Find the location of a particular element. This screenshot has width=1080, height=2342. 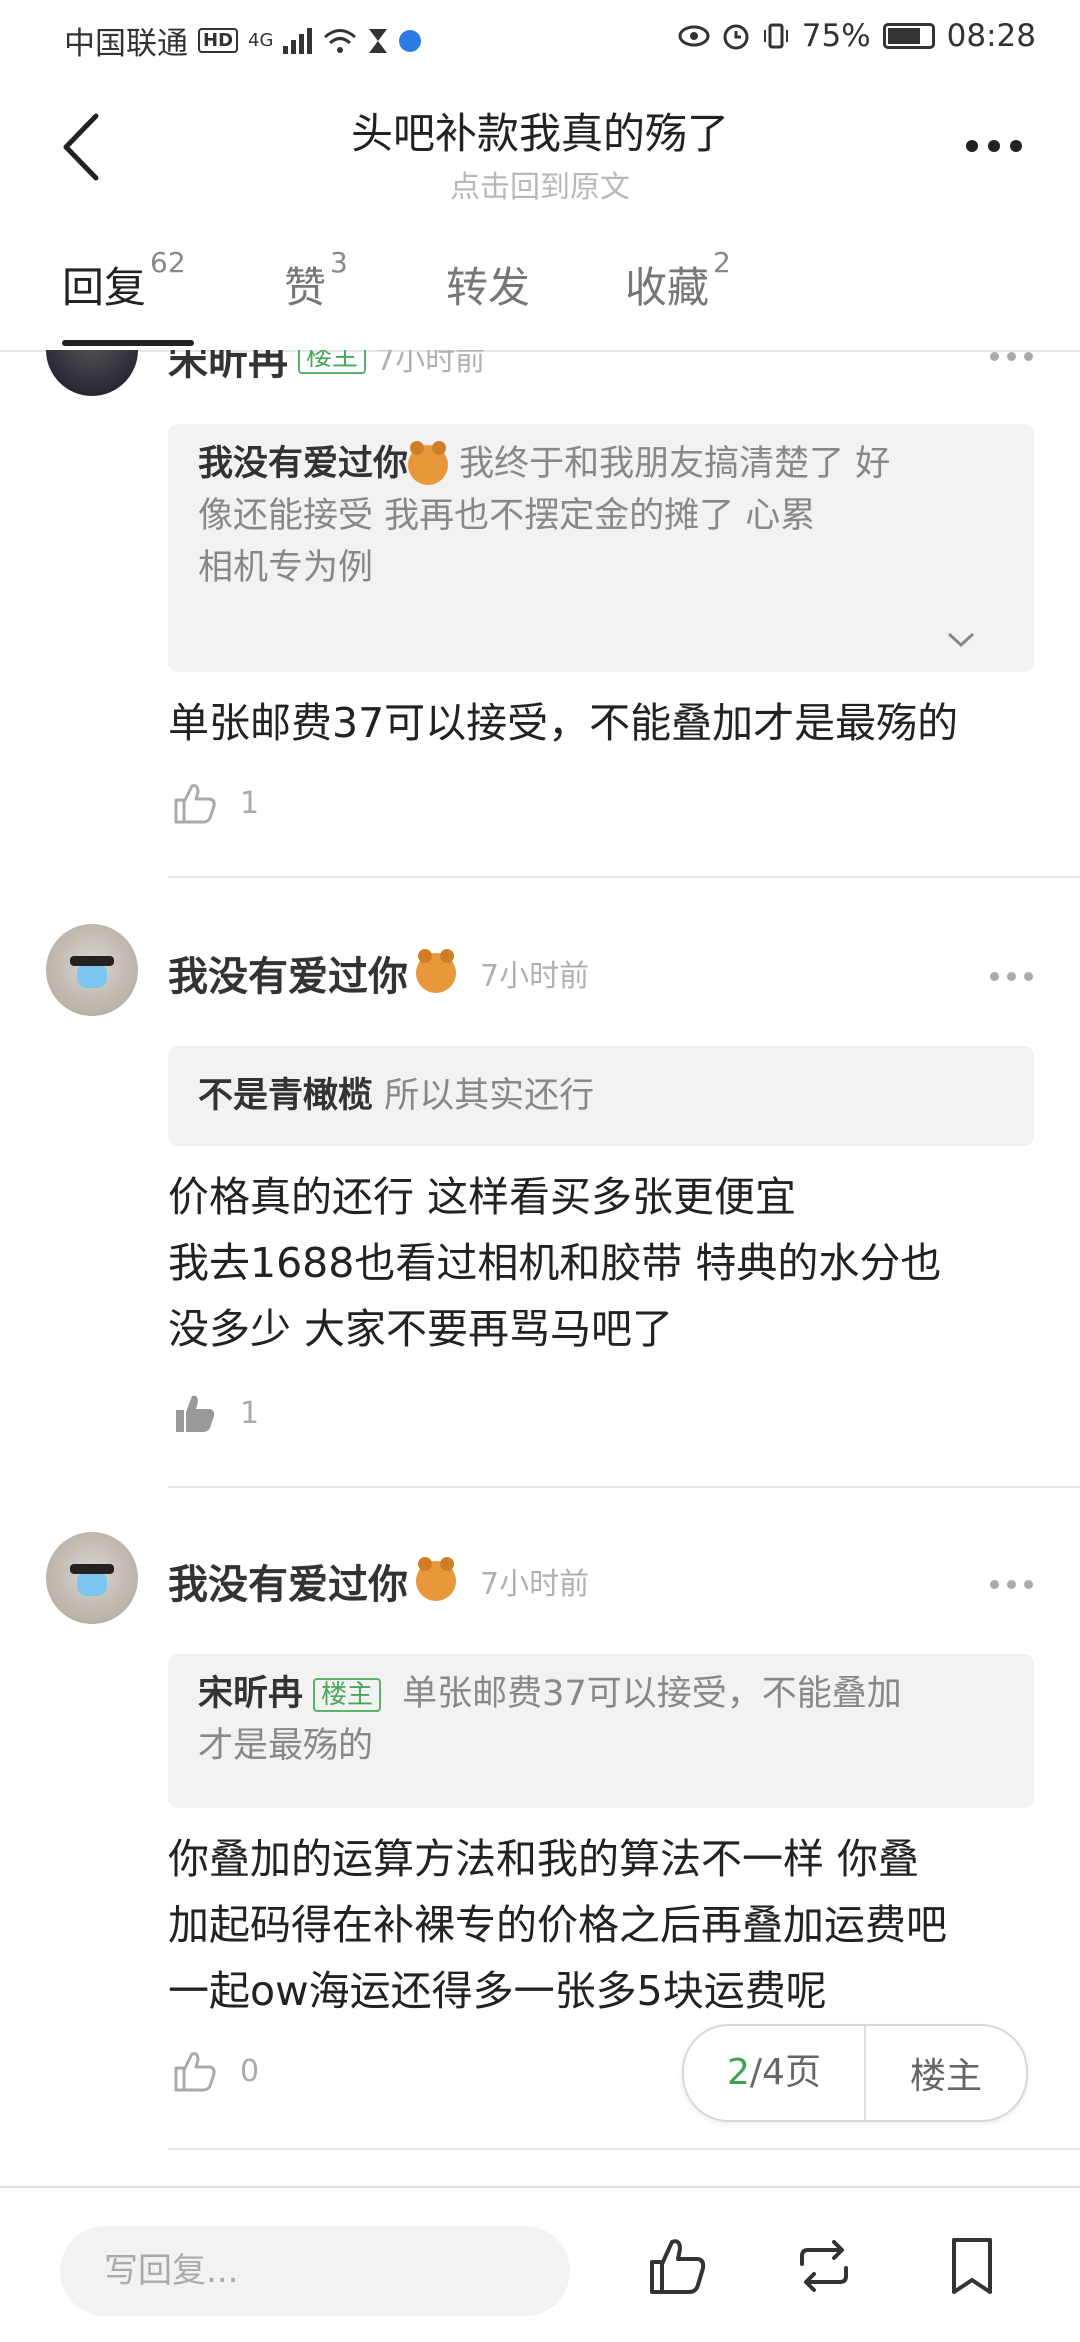

quote-text: 像还能接受 我再也不摆定金的摊了 心累 is located at coordinates (507, 516).